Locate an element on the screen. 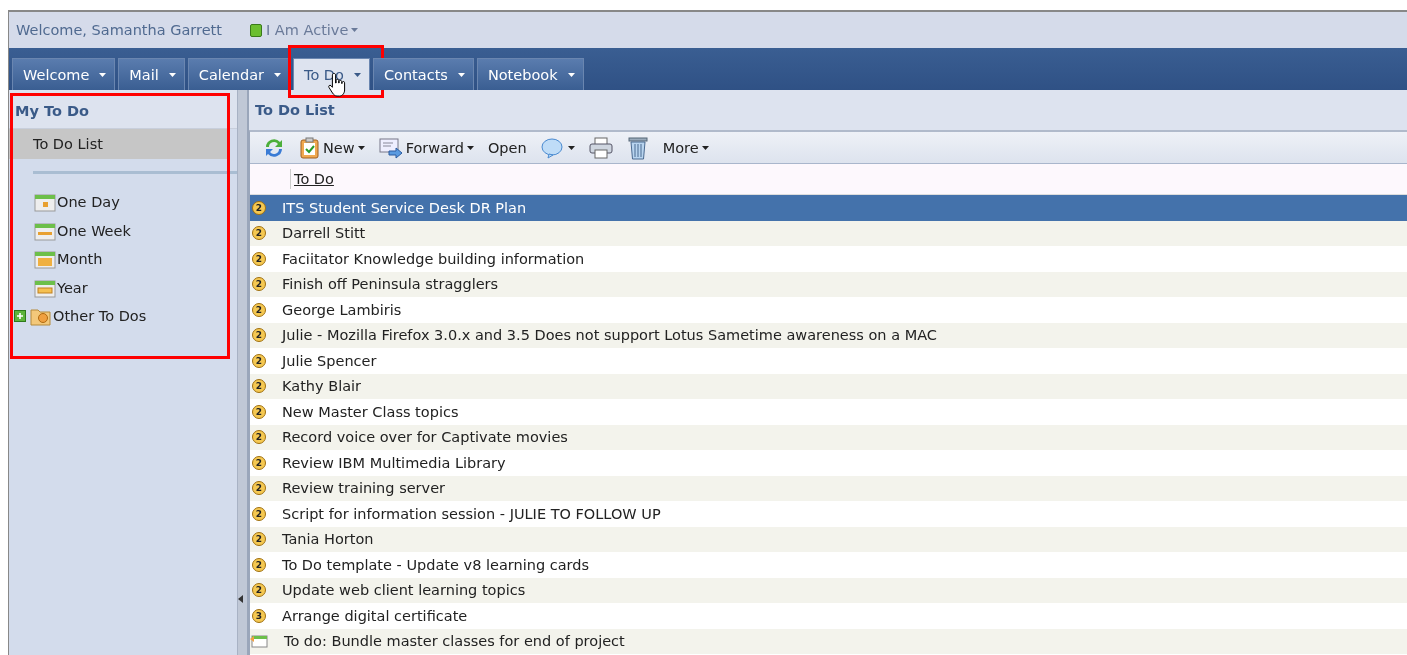 This screenshot has height=655, width=1407. trash-icon is located at coordinates (637, 147).